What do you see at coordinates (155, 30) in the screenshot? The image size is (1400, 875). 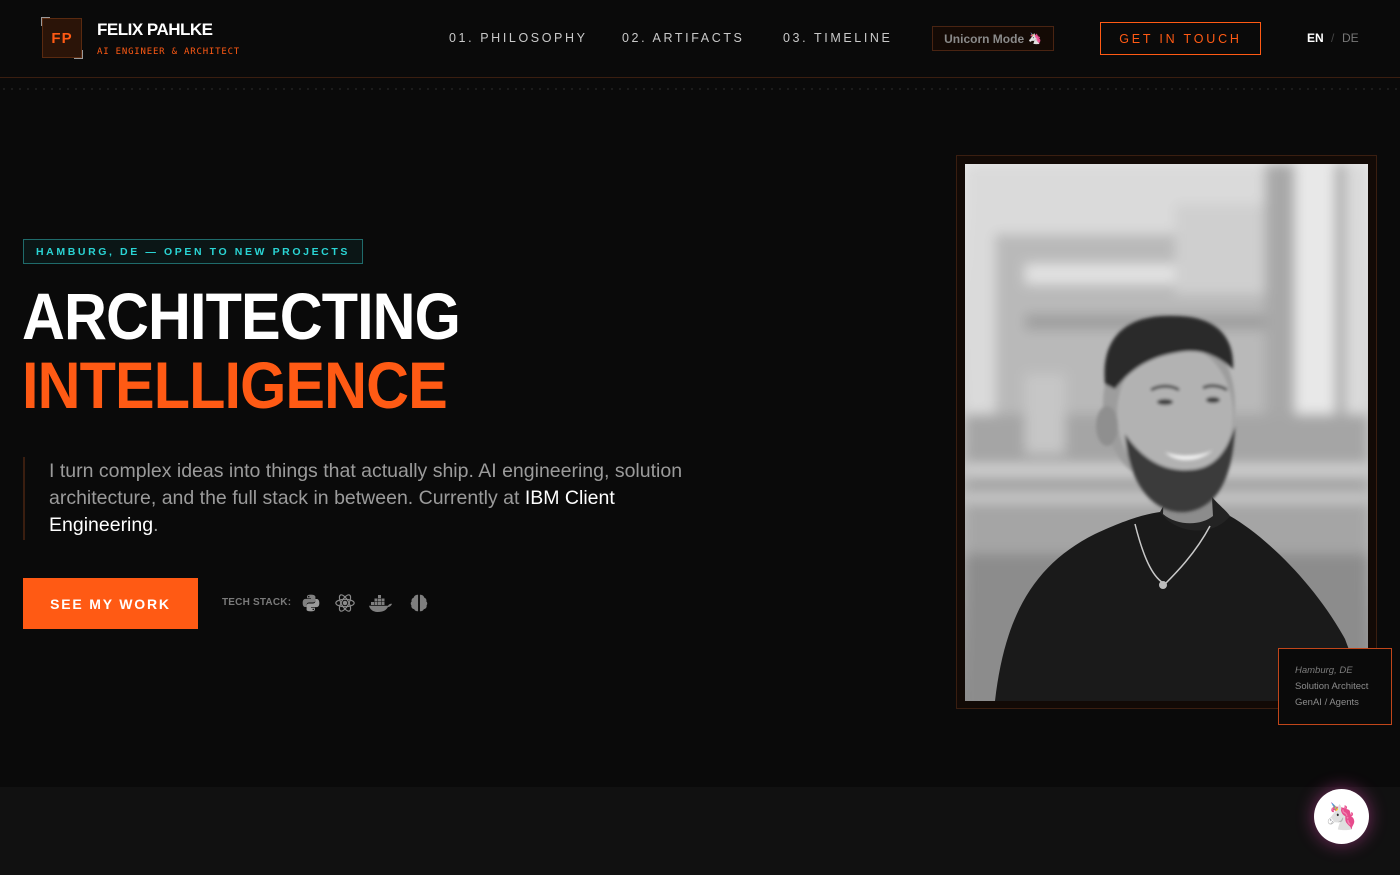 I see `brand-name: FELIX PAHLKE` at bounding box center [155, 30].